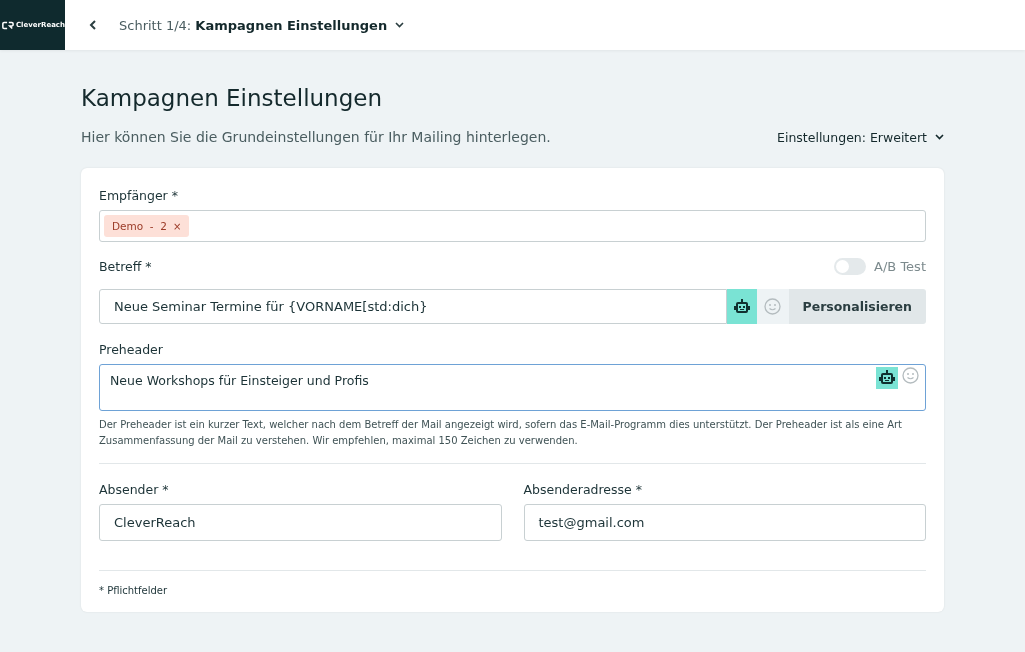  I want to click on page-subtitle: Hier können Sie die Grundeinstellungen für Ihr Mailing hinterlegen., so click(316, 137).